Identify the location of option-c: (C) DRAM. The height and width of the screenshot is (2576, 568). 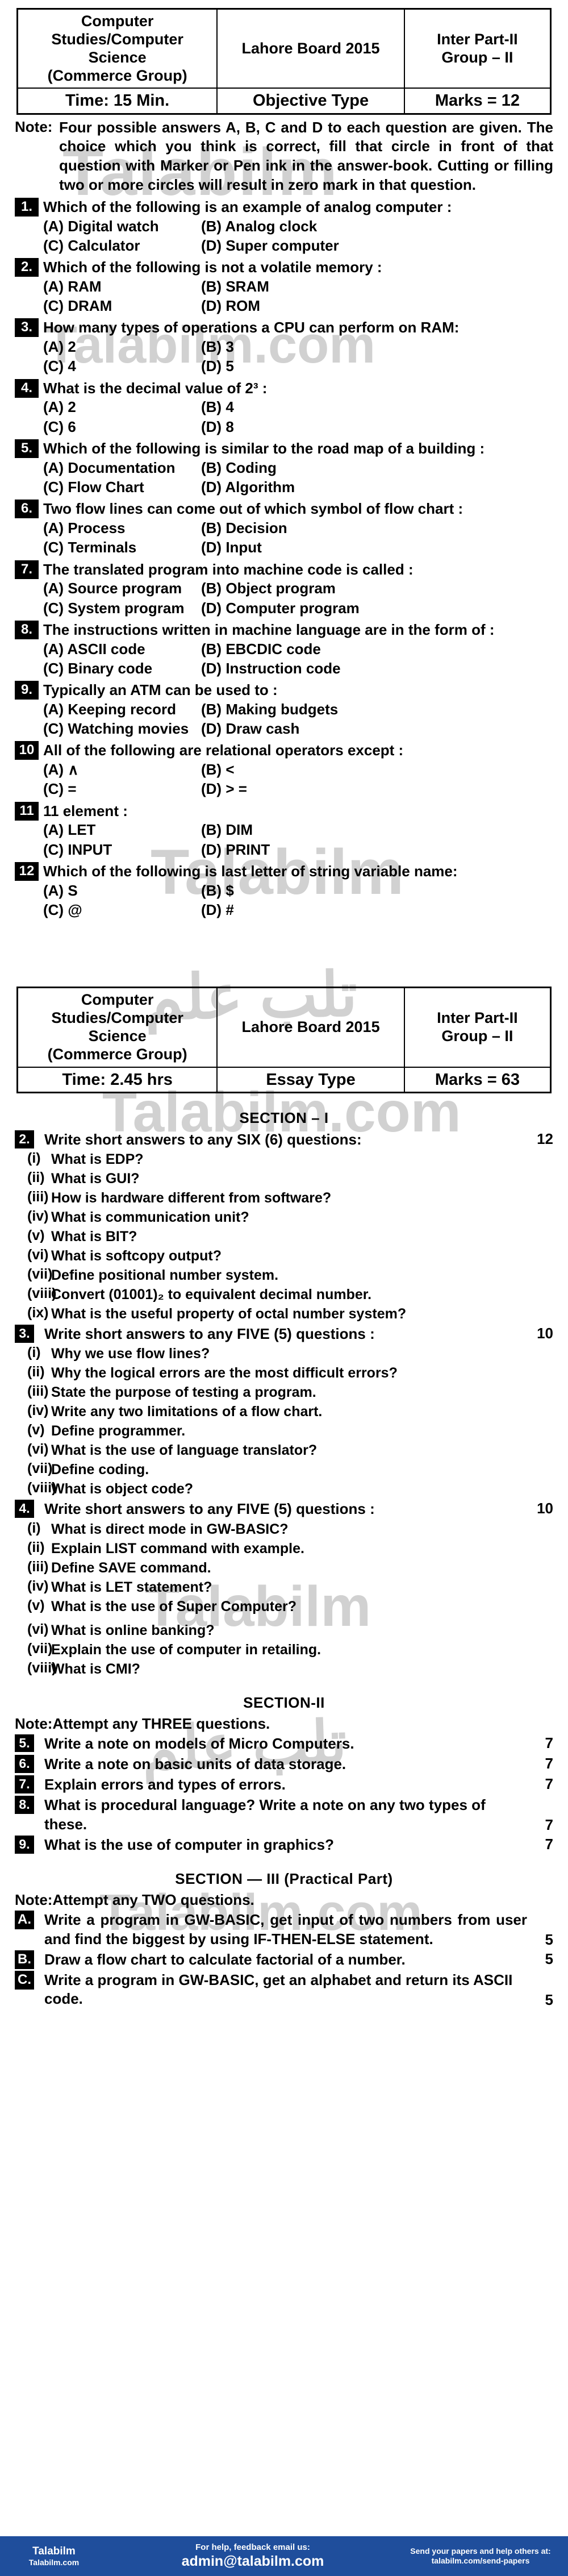
(122, 306).